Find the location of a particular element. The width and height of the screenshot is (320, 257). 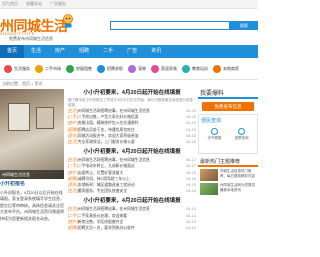

featured-article-title: 小升初报名 is located at coordinates (33, 184).